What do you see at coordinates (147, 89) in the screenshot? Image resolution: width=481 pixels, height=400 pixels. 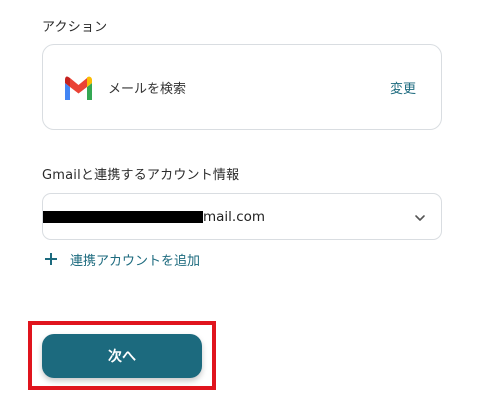 I see `action-name: メールを検索` at bounding box center [147, 89].